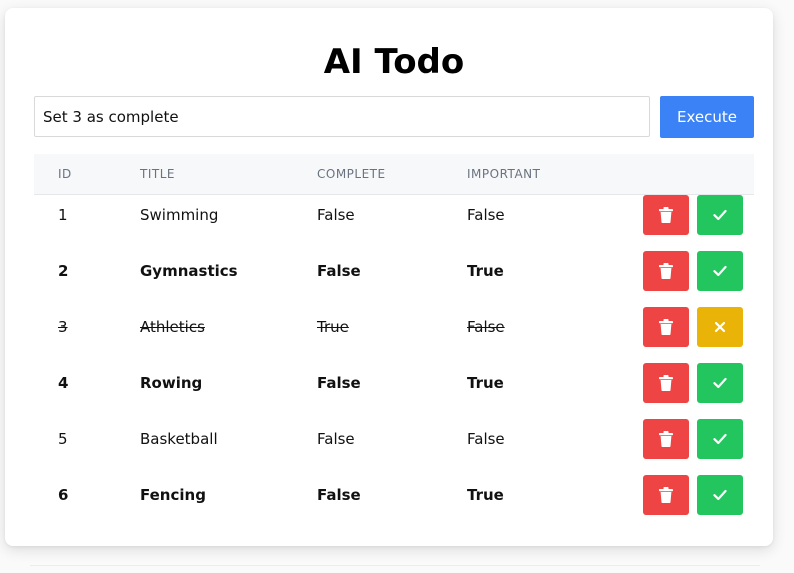  What do you see at coordinates (63, 327) in the screenshot?
I see `cell-id: 3` at bounding box center [63, 327].